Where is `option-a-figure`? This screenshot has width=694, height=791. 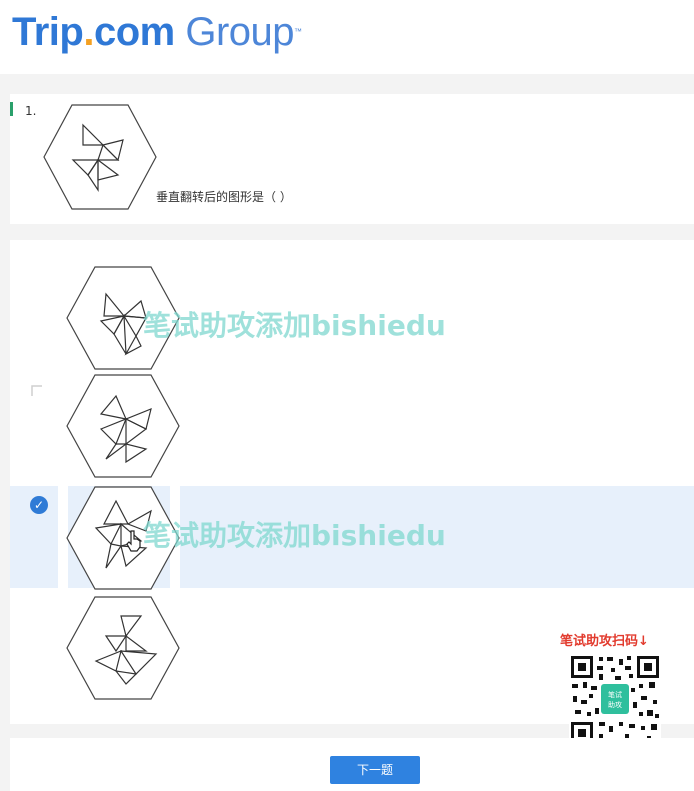 option-a-figure is located at coordinates (123, 318).